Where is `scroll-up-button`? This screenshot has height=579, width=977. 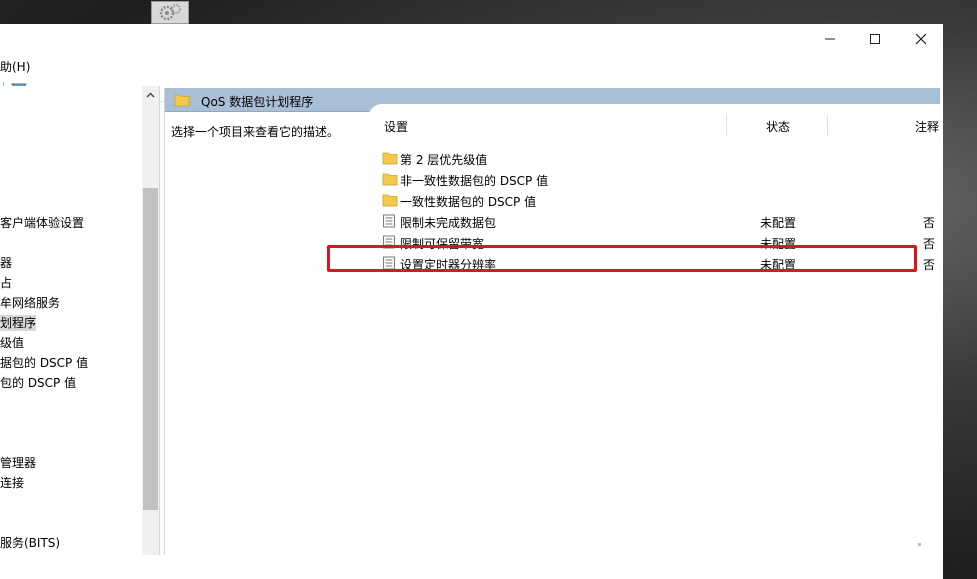 scroll-up-button is located at coordinates (150, 94).